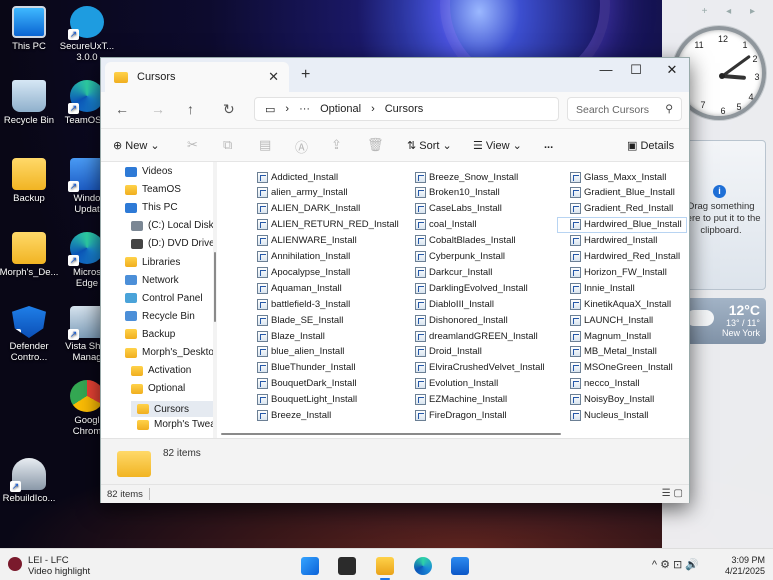 The image size is (773, 580). What do you see at coordinates (611, 320) in the screenshot?
I see `file-item: LAUNCH_Install` at bounding box center [611, 320].